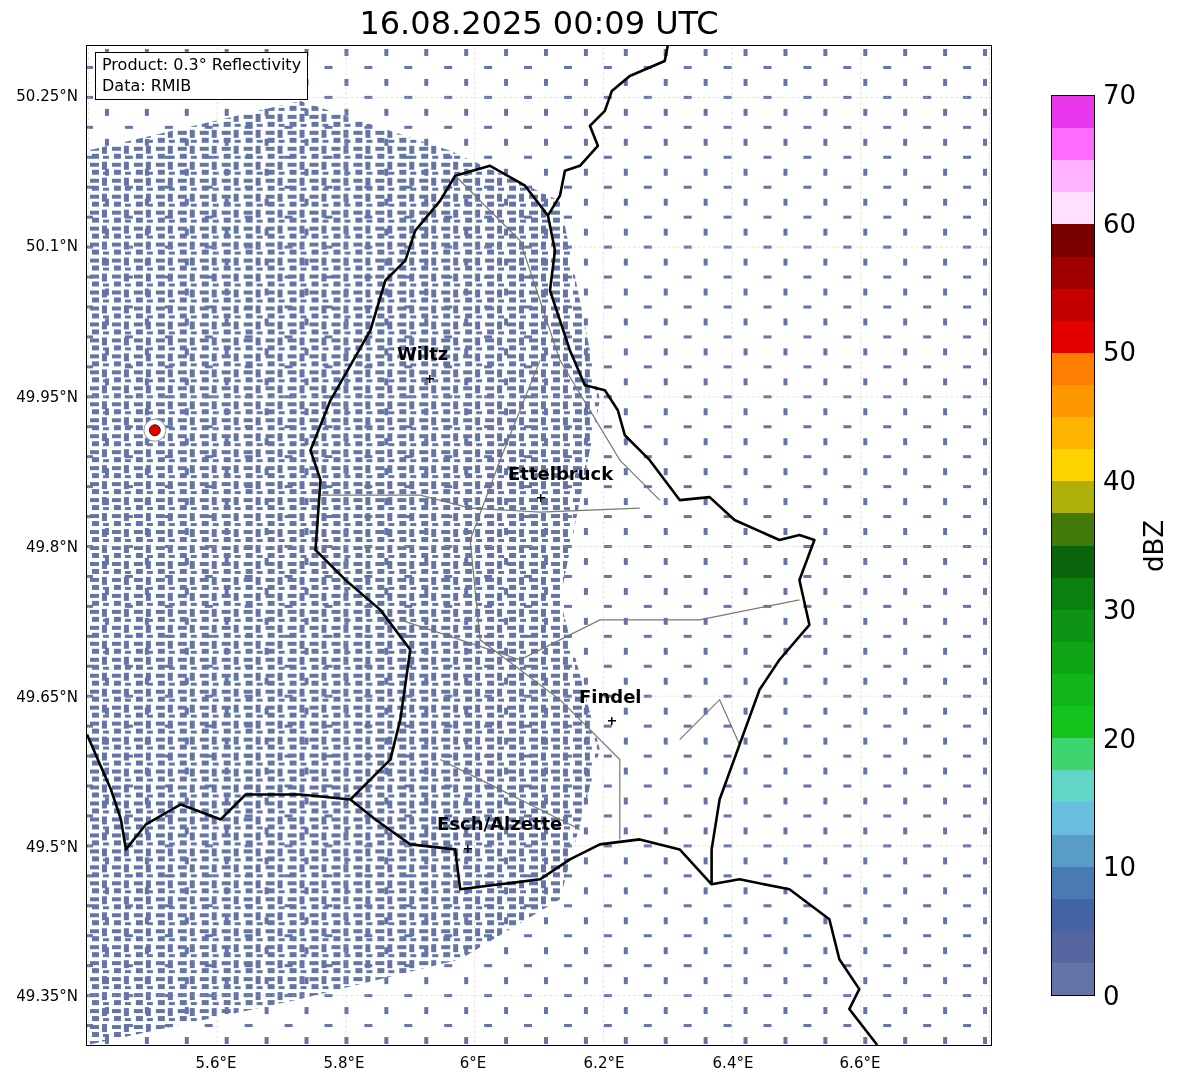 This screenshot has height=1081, width=1184. What do you see at coordinates (860, 1063) in the screenshot?
I see `x-tick-label: 6.6°E` at bounding box center [860, 1063].